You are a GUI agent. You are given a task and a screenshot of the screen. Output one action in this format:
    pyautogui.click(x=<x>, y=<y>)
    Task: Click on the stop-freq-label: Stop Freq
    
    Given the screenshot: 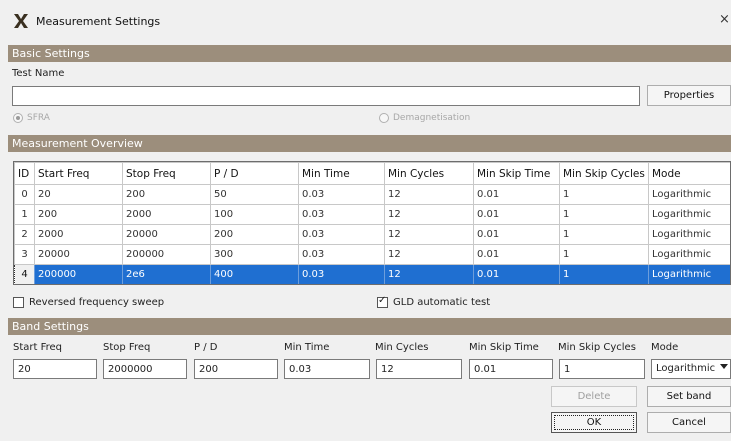 What is the action you would take?
    pyautogui.click(x=127, y=347)
    